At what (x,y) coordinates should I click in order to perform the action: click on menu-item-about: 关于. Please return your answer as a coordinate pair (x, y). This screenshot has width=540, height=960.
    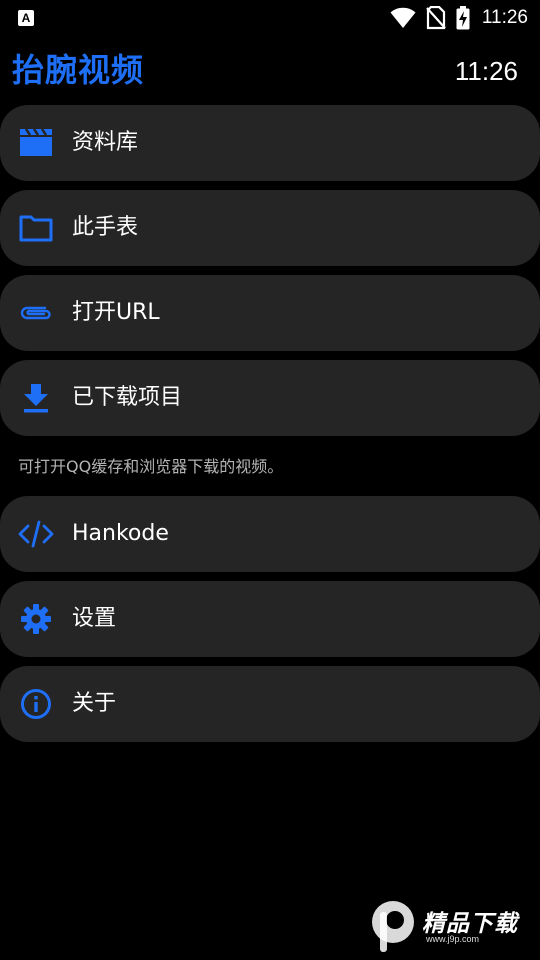
    Looking at the image, I should click on (270, 704).